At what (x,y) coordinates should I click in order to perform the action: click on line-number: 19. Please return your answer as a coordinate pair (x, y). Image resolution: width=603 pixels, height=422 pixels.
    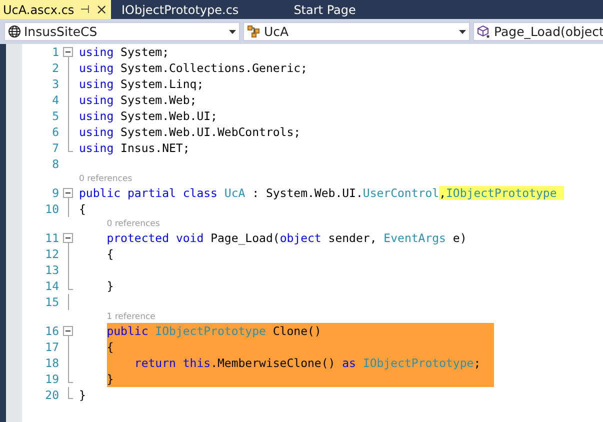
    Looking at the image, I should click on (51, 379).